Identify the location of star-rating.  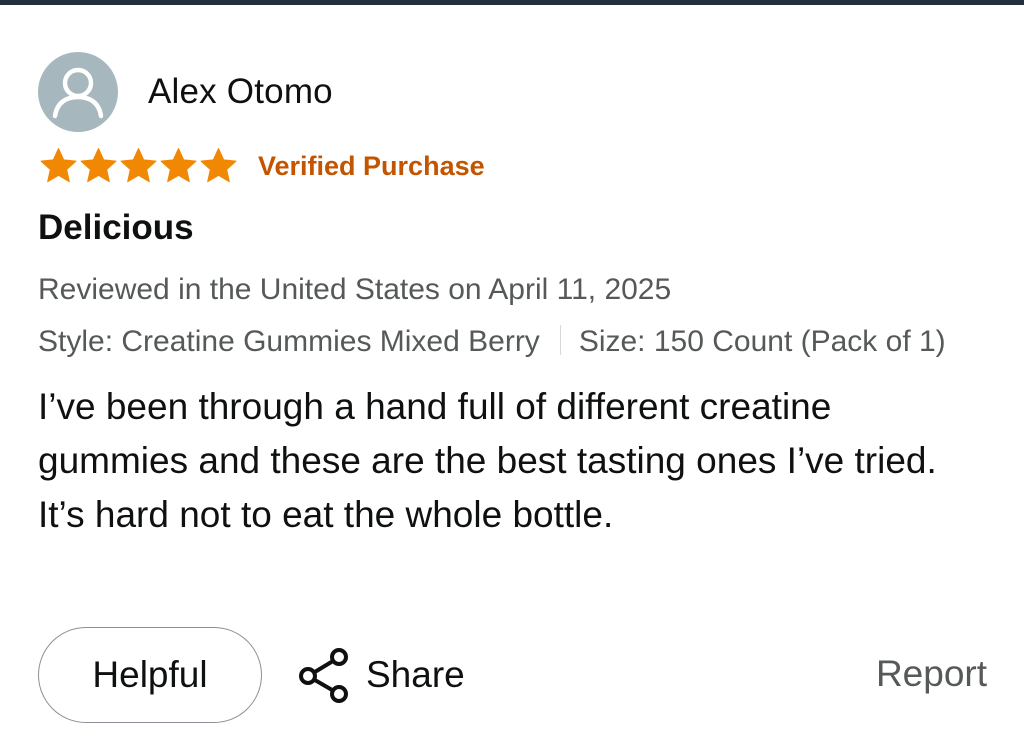
(138, 166).